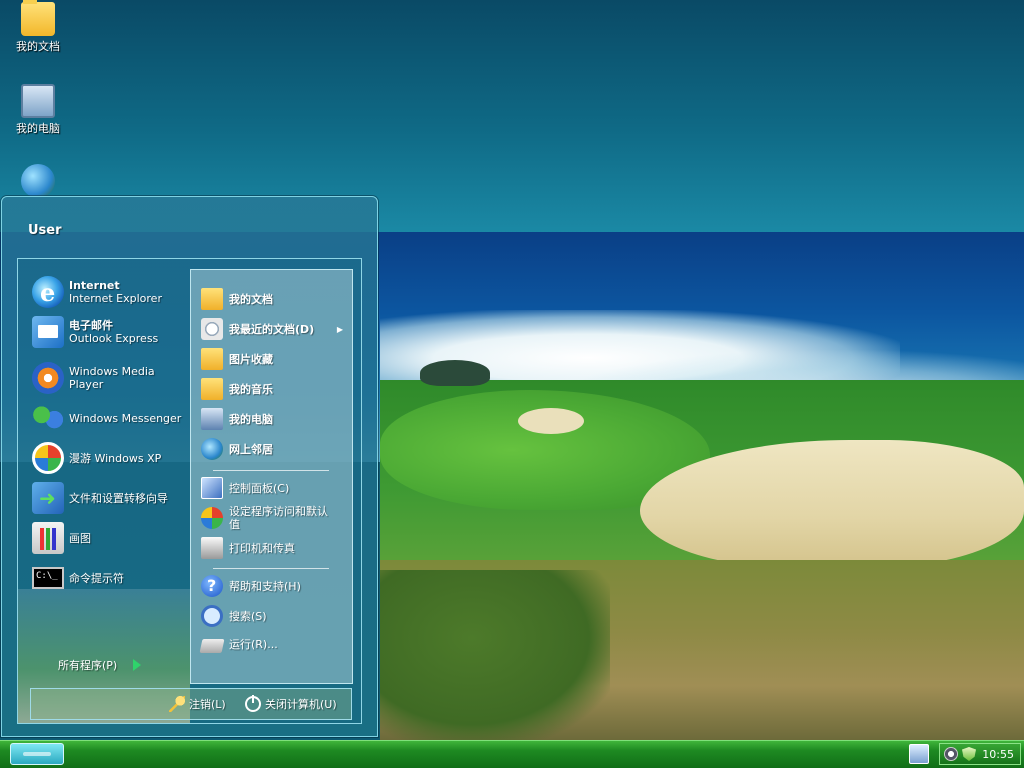 This screenshot has height=768, width=1024. I want to click on start-menu-user-name: User, so click(45, 230).